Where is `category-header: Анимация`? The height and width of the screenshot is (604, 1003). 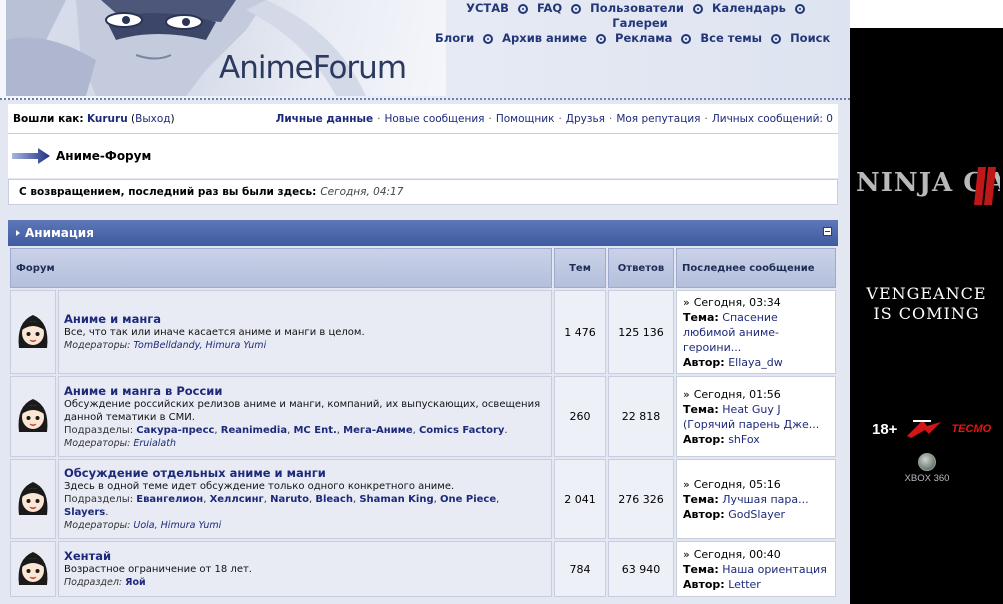
category-header: Анимация is located at coordinates (423, 233).